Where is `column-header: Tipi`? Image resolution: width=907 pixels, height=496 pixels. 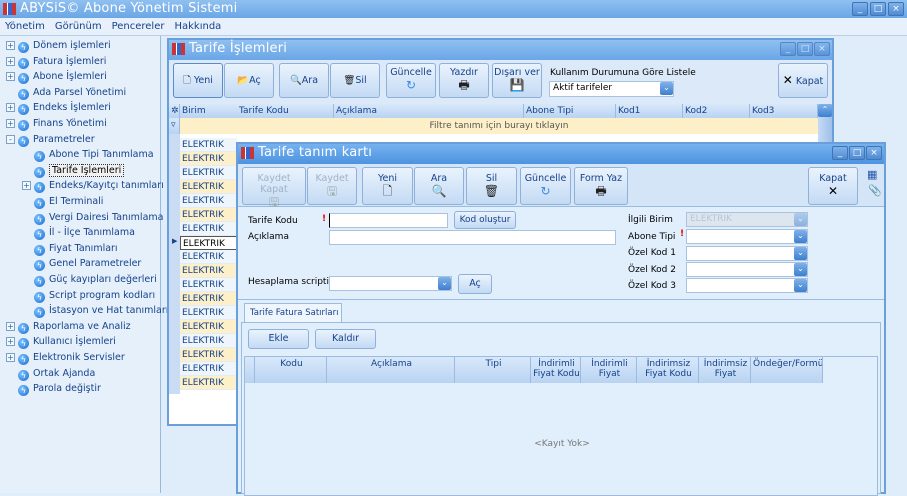 column-header: Tipi is located at coordinates (493, 370).